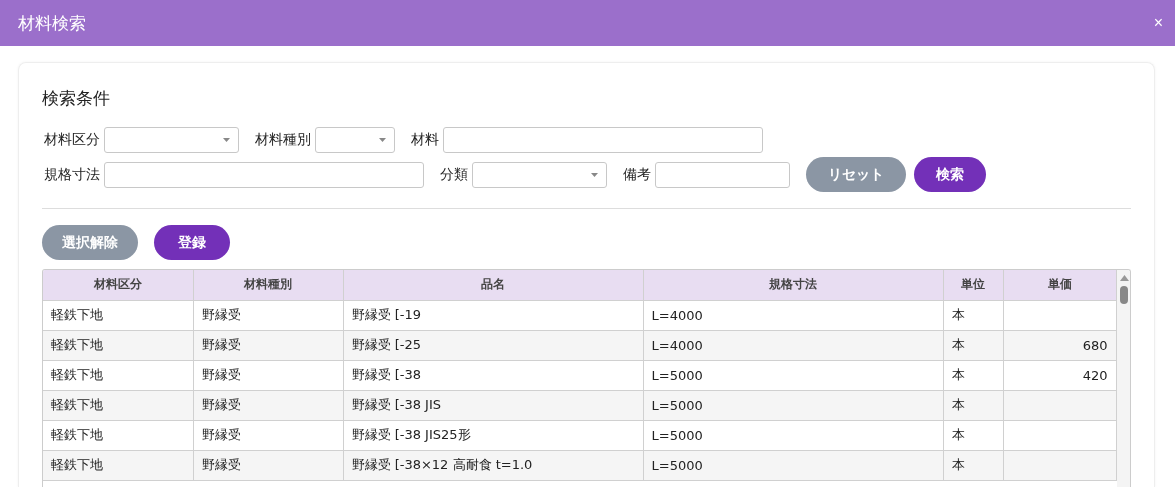  What do you see at coordinates (72, 174) in the screenshot?
I see `field-label: 規格寸法` at bounding box center [72, 174].